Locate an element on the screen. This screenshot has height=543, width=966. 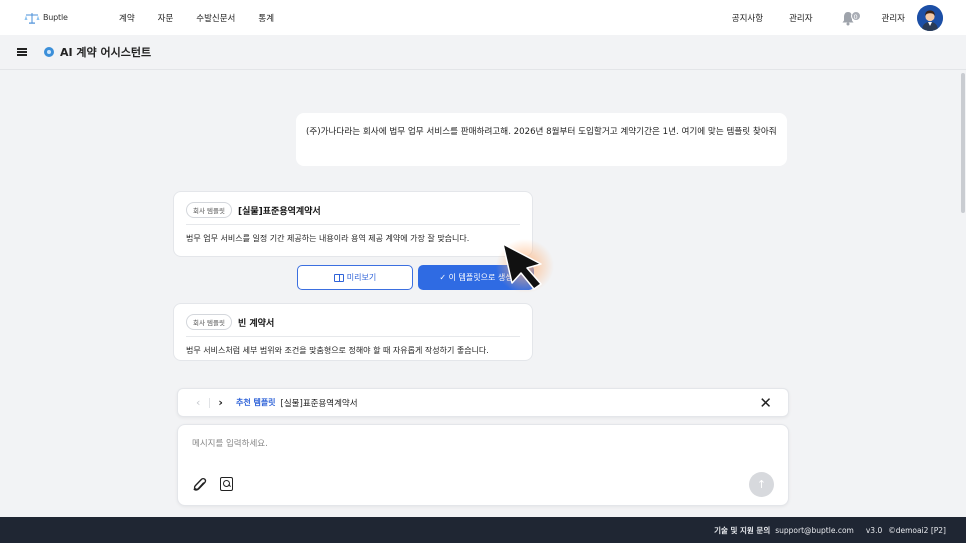
bell-icon: 0 is located at coordinates (851, 18).